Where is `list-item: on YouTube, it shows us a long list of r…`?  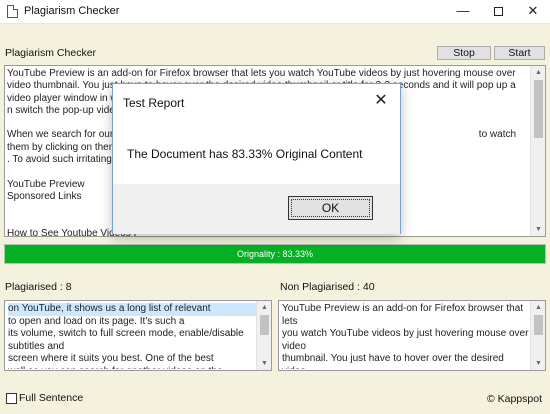
list-item: on YouTube, it shows us a long list of r… is located at coordinates (132, 309).